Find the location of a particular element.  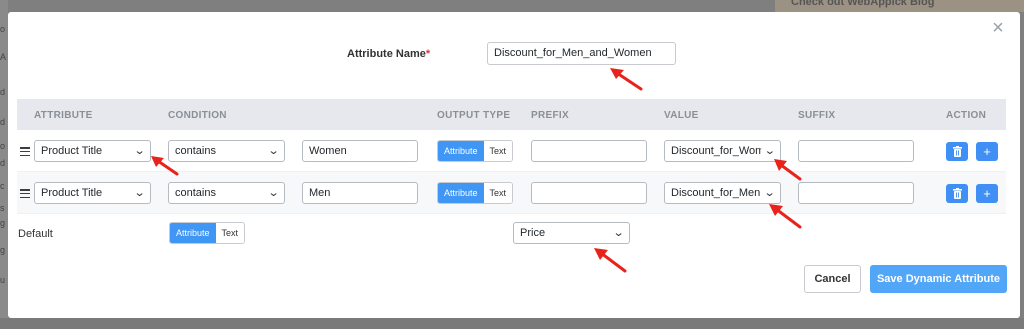

save-dynamic-attribute-button: Save Dynamic Attribute is located at coordinates (938, 279).